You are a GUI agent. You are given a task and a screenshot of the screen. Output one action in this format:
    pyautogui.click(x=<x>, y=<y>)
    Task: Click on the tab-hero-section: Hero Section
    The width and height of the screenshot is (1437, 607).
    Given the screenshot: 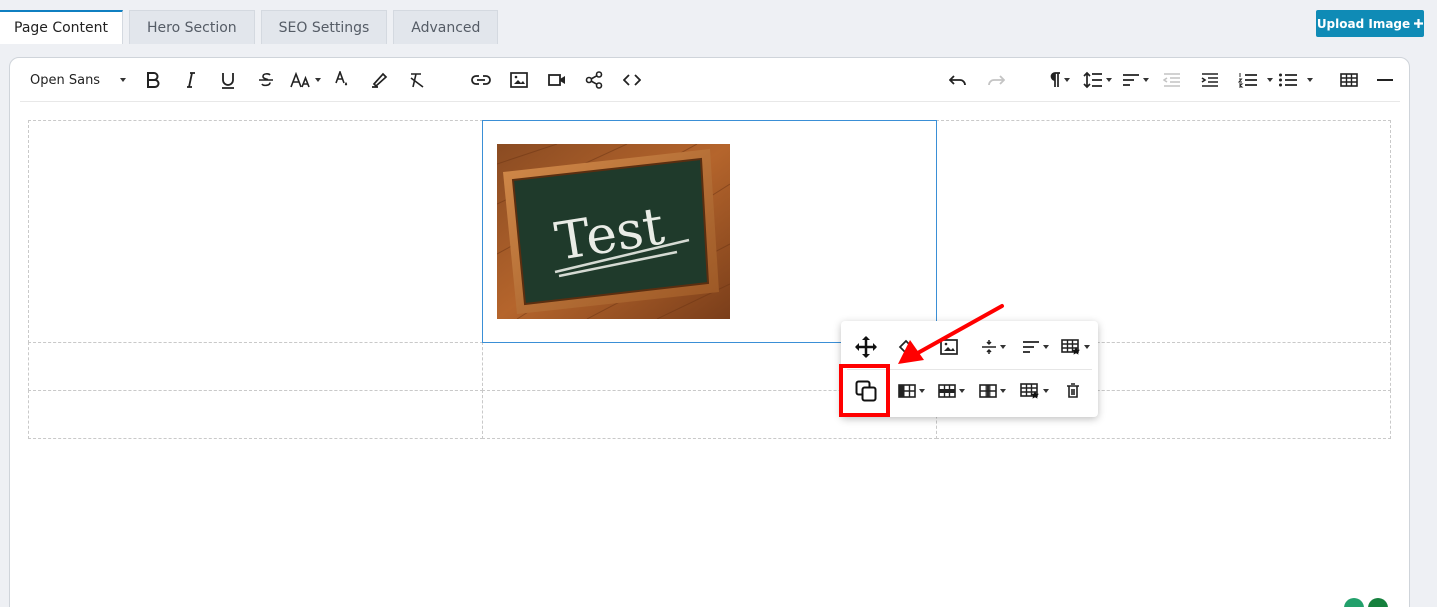 What is the action you would take?
    pyautogui.click(x=192, y=27)
    